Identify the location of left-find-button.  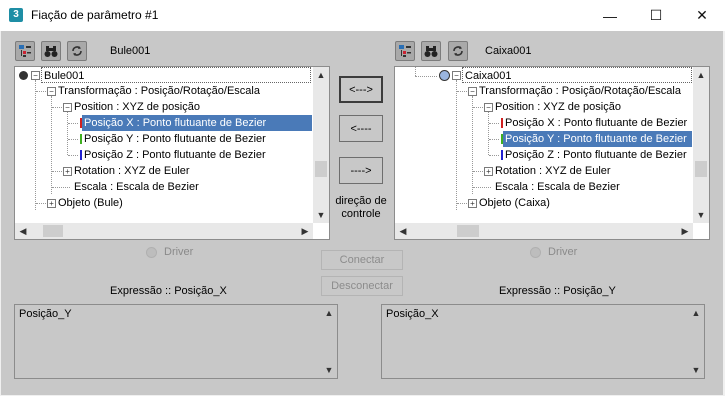
(51, 51).